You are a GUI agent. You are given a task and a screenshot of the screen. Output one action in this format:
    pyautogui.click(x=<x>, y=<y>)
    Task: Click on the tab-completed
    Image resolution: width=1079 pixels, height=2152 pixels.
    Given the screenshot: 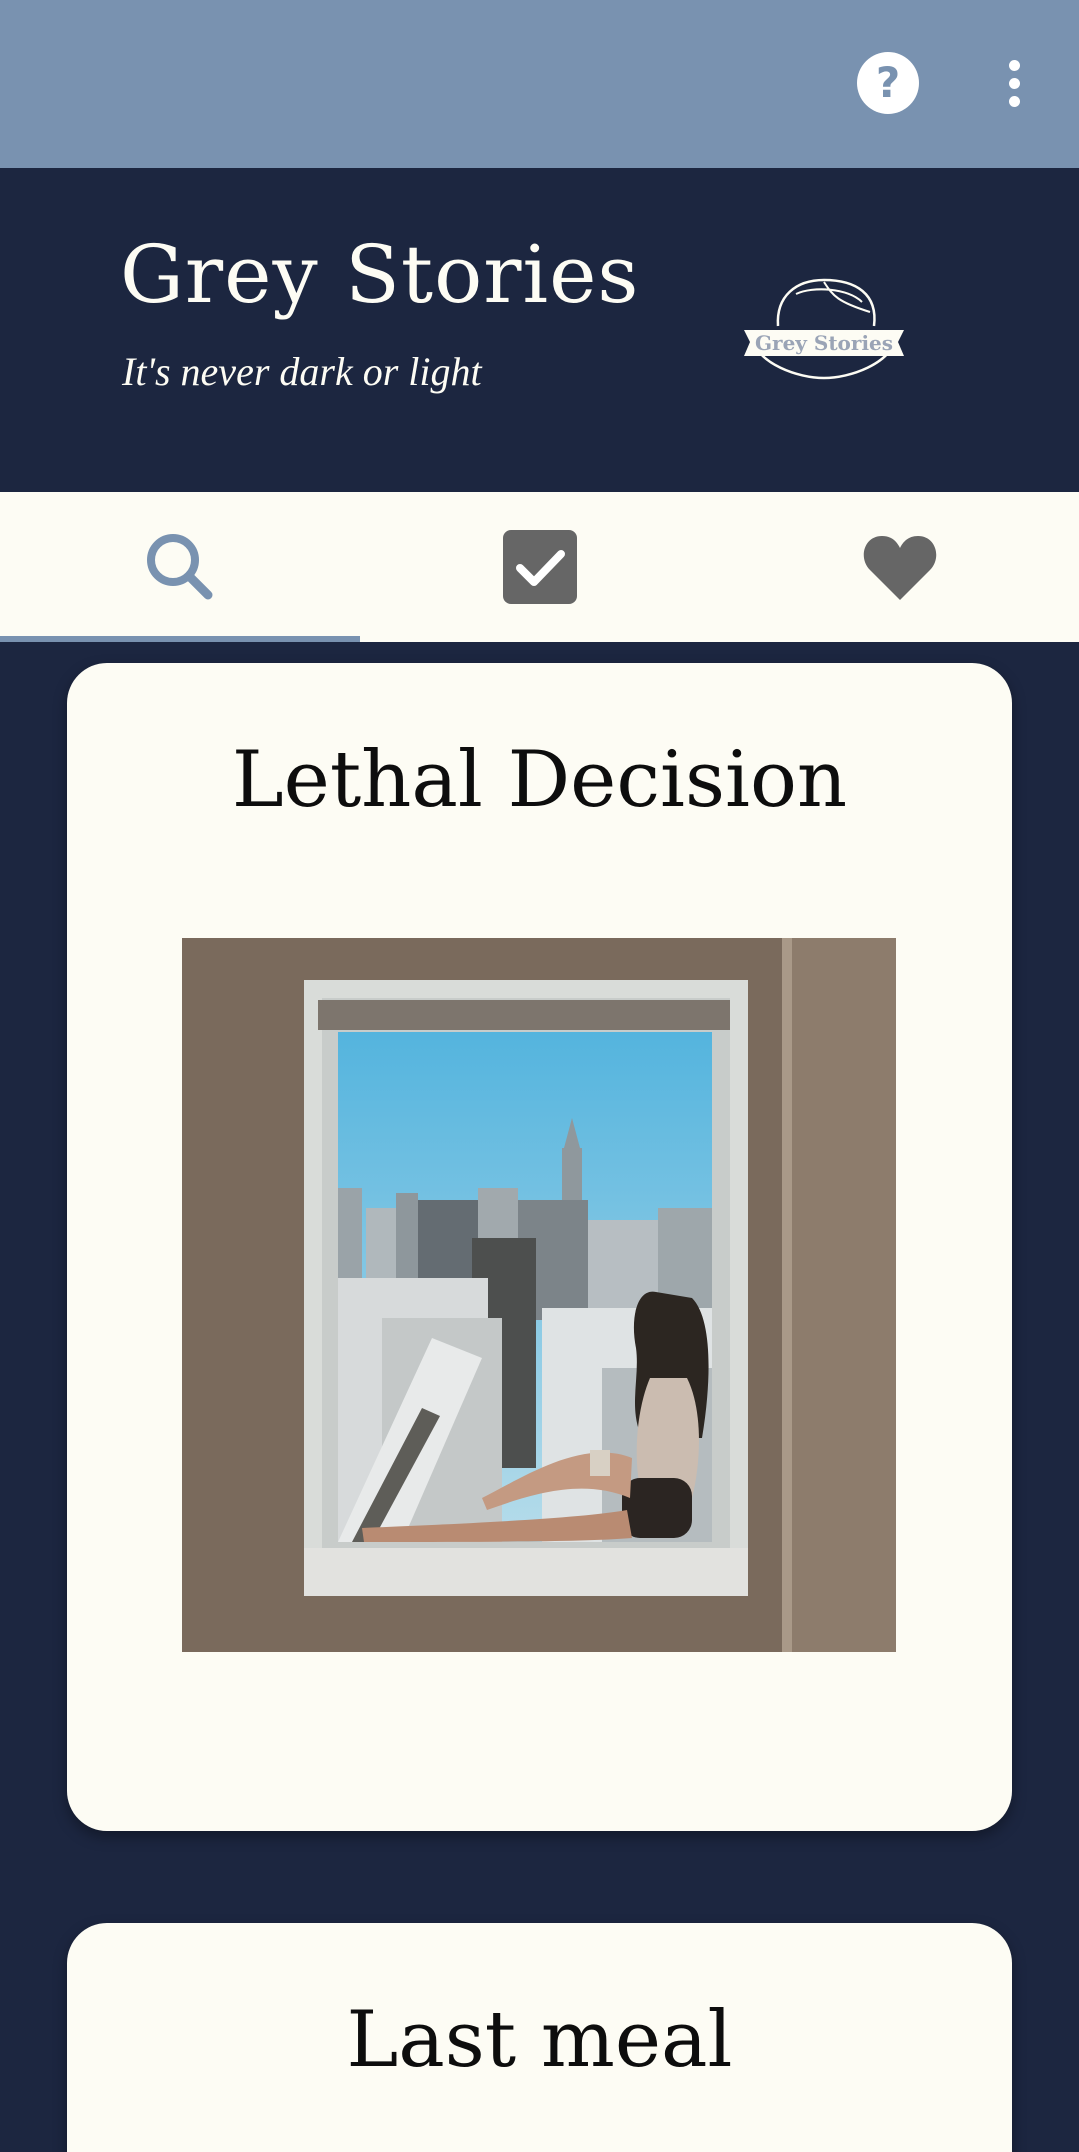 What is the action you would take?
    pyautogui.click(x=540, y=567)
    